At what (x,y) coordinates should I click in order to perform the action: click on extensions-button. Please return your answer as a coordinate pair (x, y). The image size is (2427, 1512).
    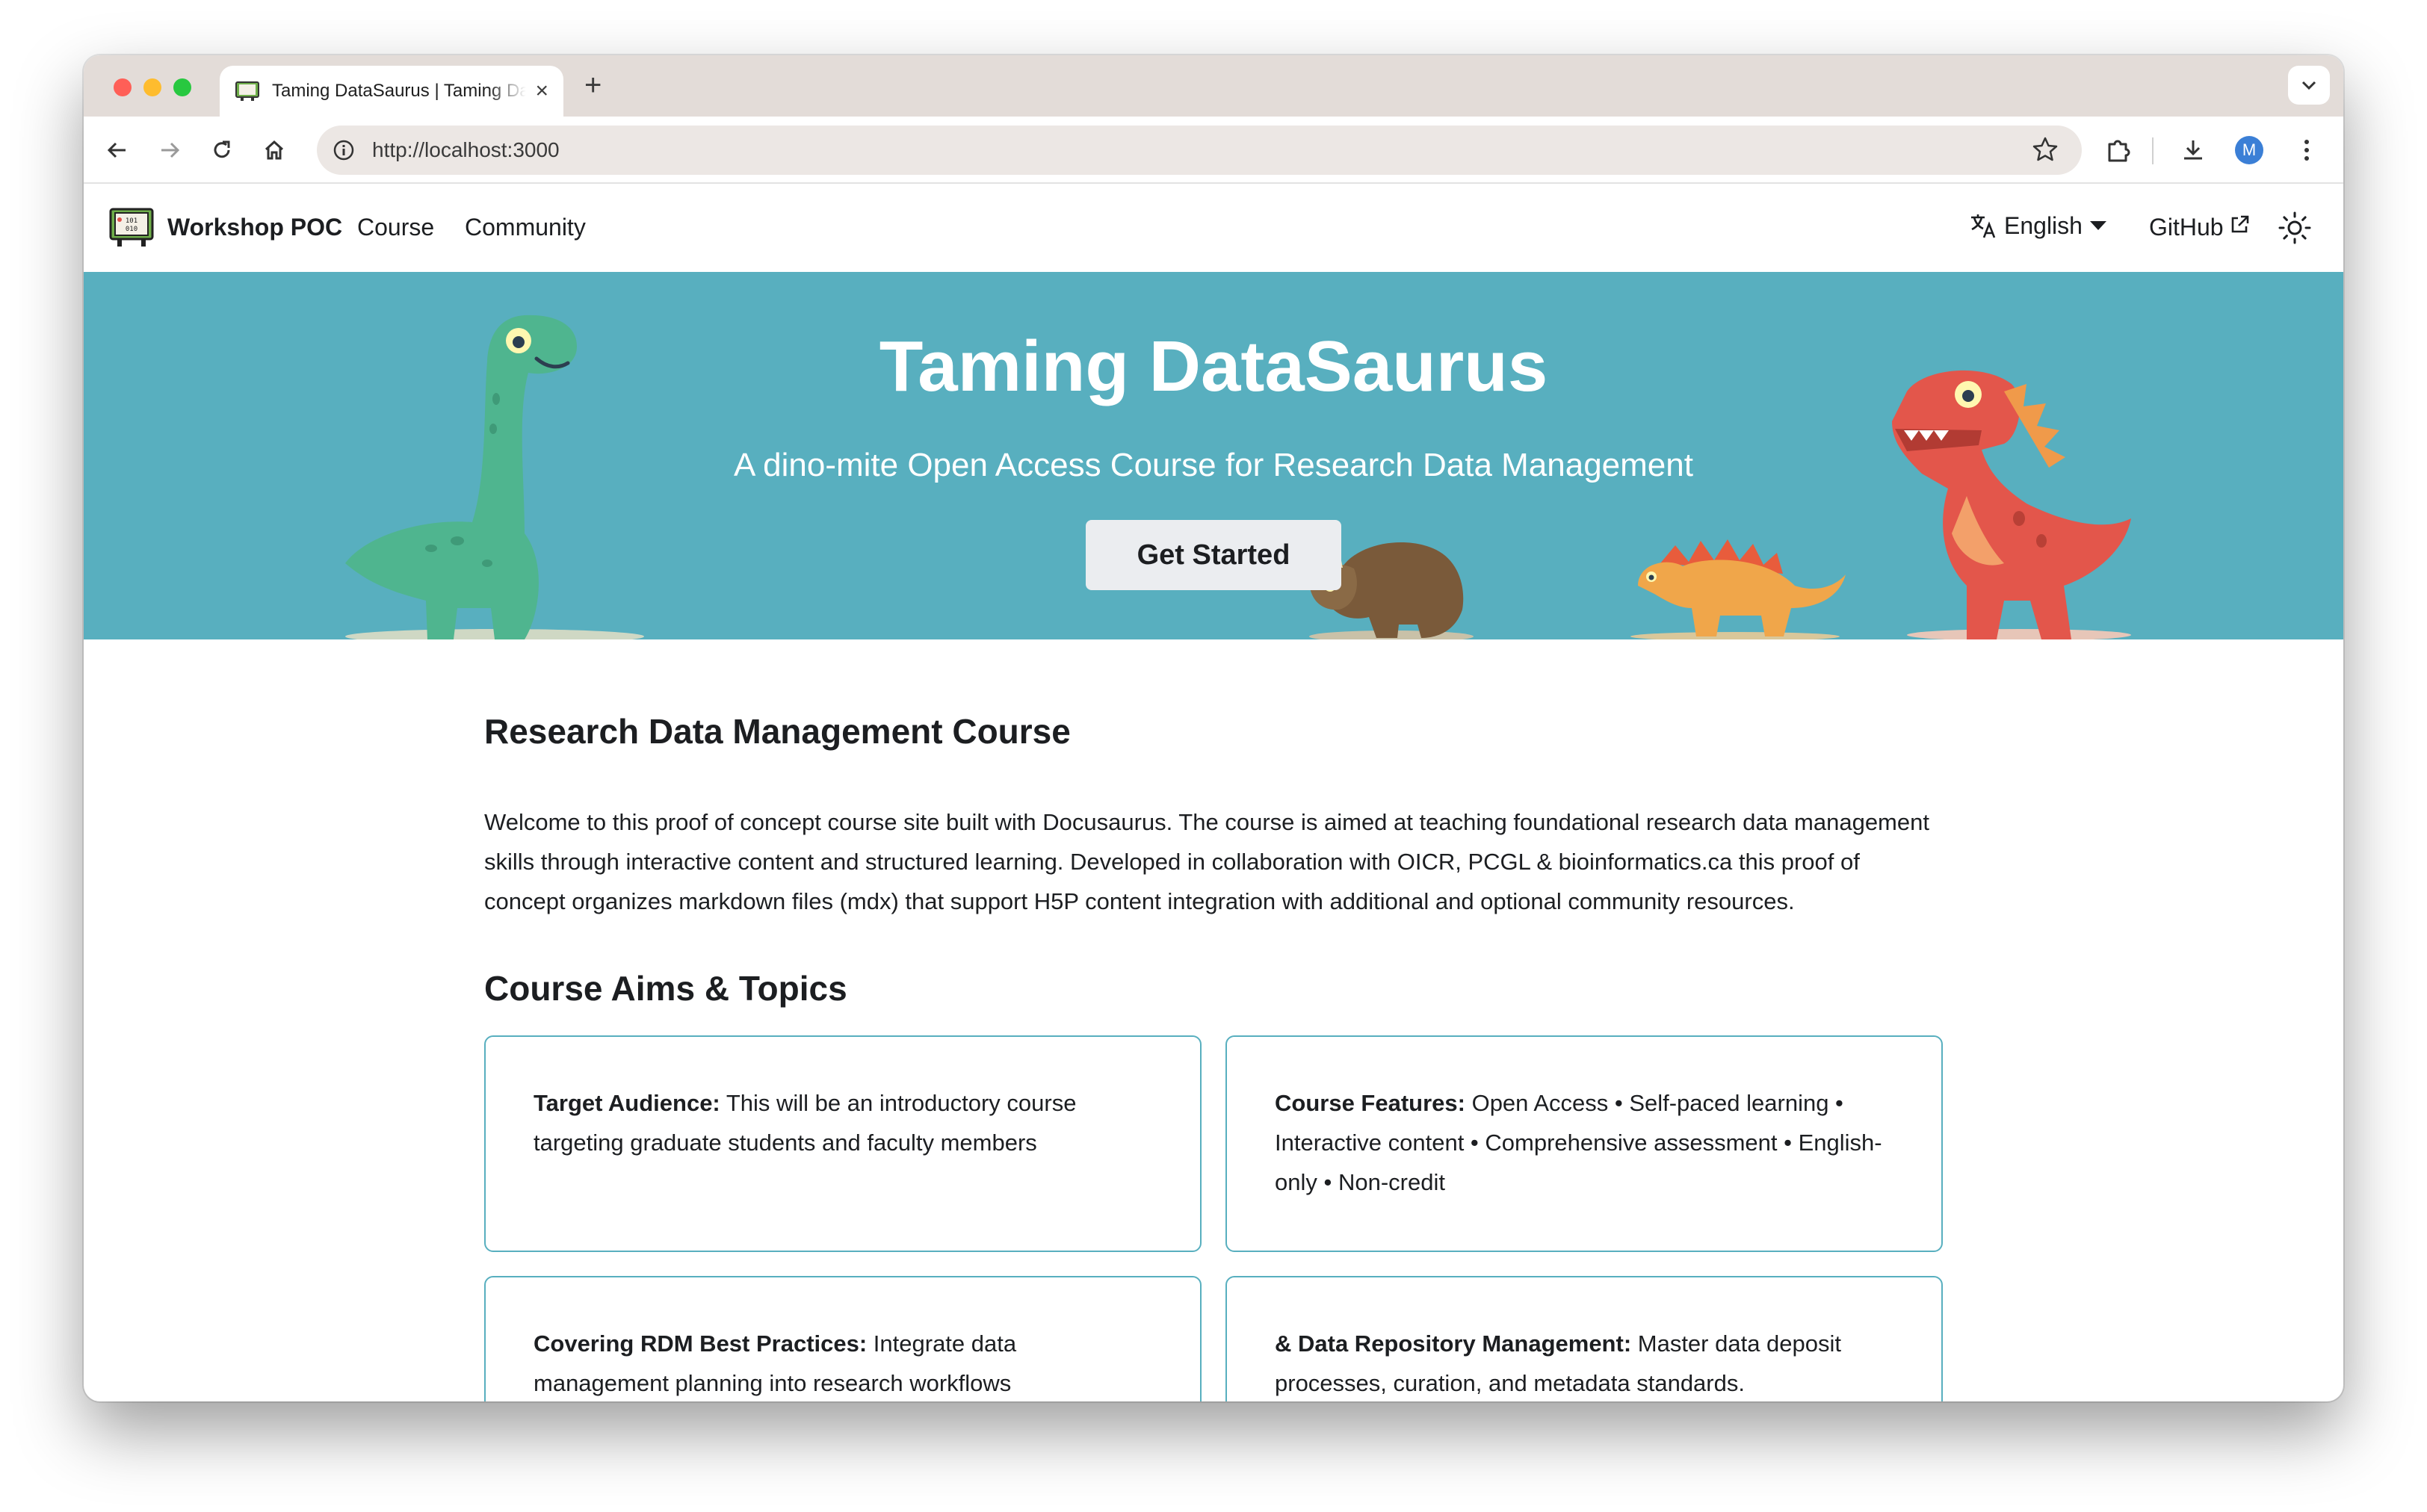
    Looking at the image, I should click on (2118, 150).